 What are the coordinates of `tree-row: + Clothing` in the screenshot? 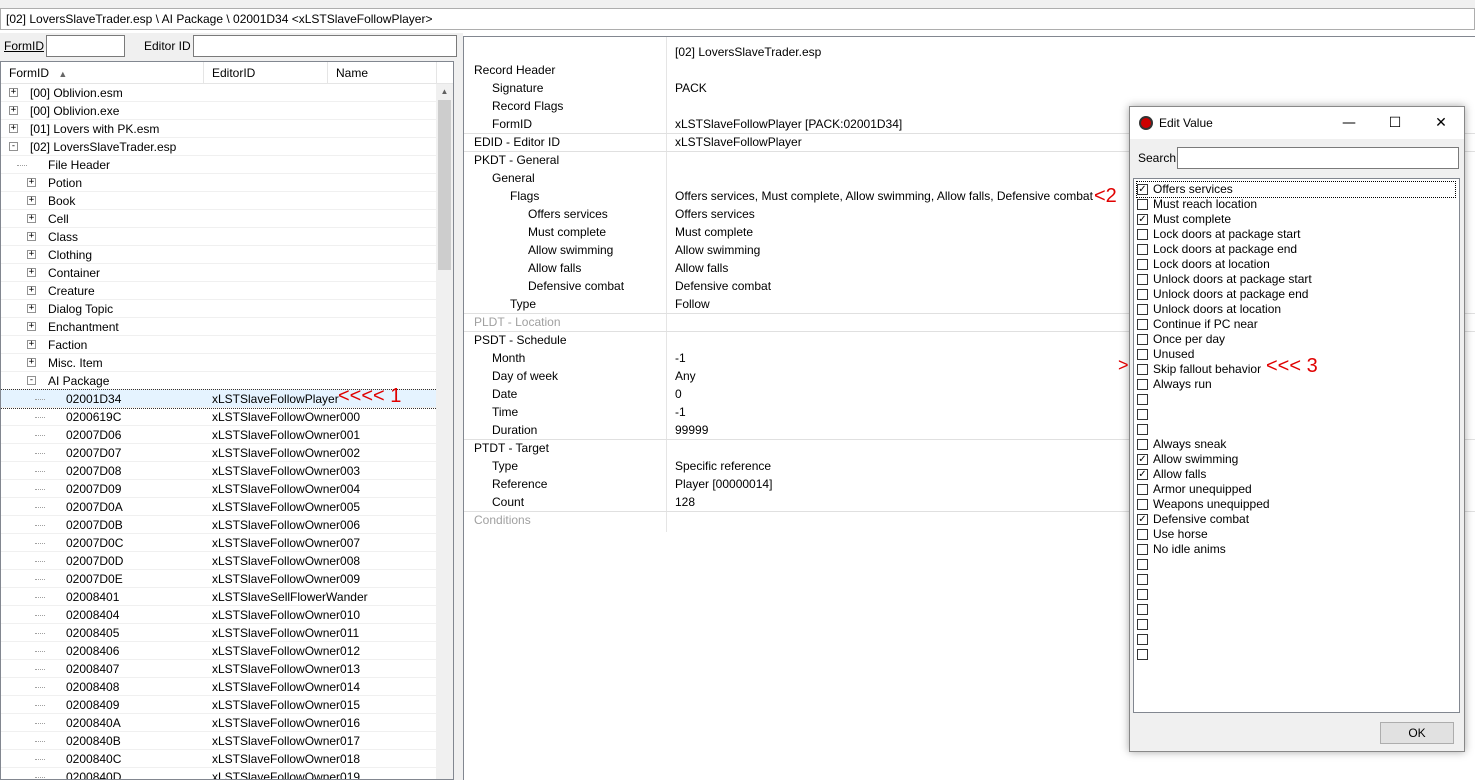 It's located at (219, 255).